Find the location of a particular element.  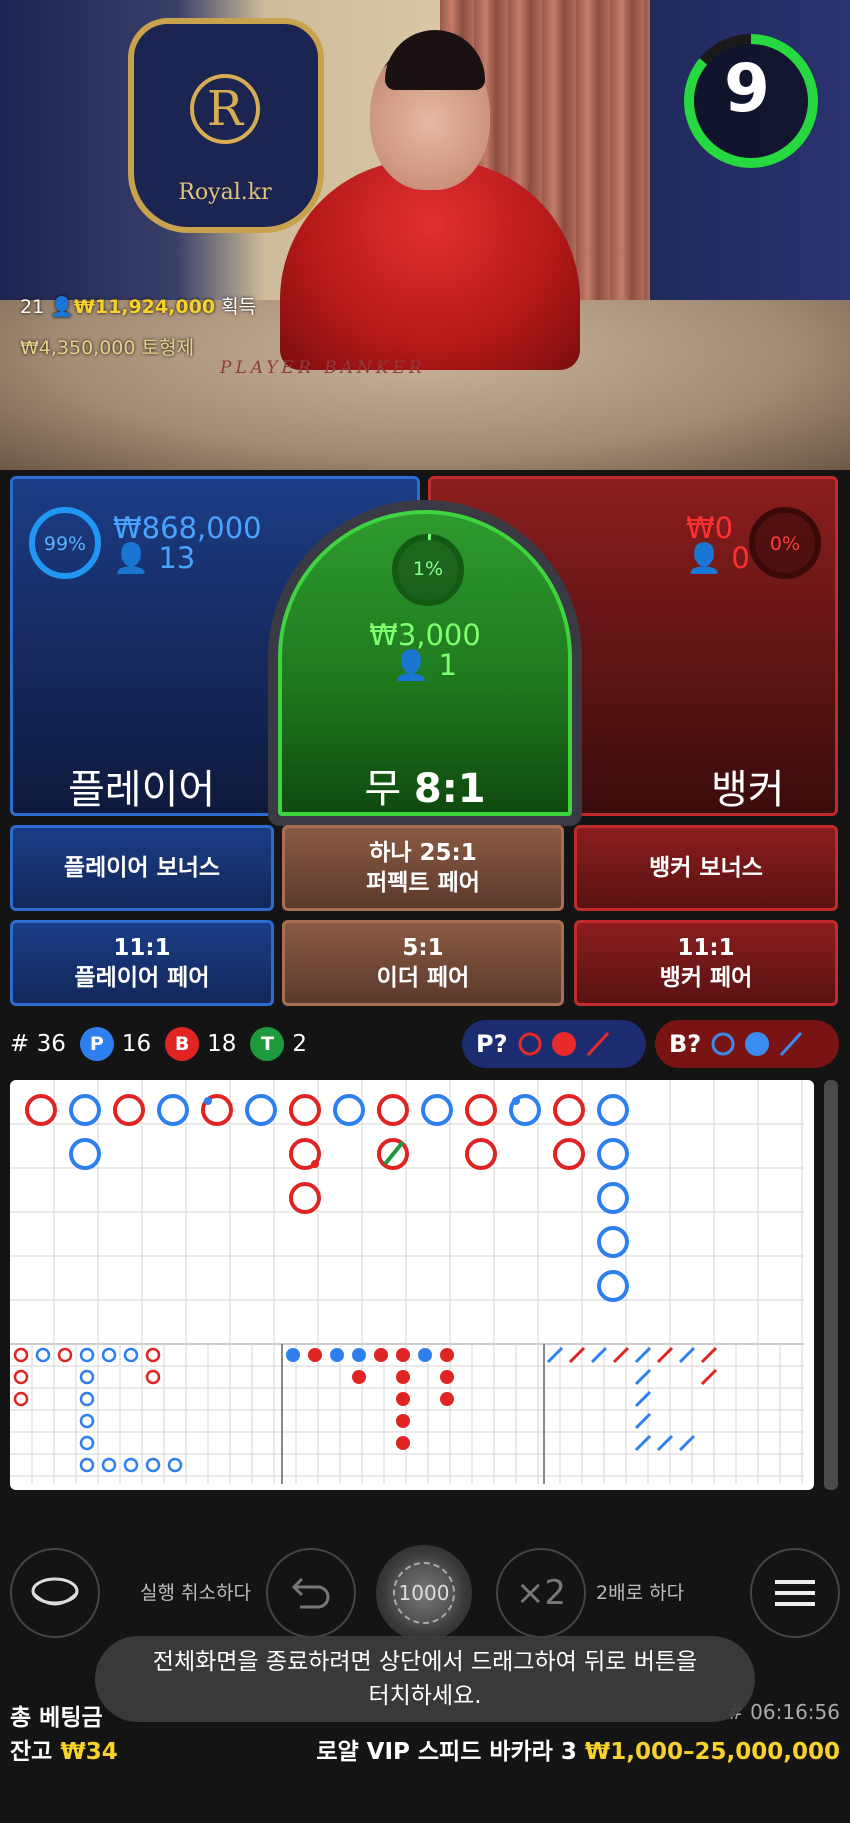

chip-selector: 1000 is located at coordinates (424, 1593).